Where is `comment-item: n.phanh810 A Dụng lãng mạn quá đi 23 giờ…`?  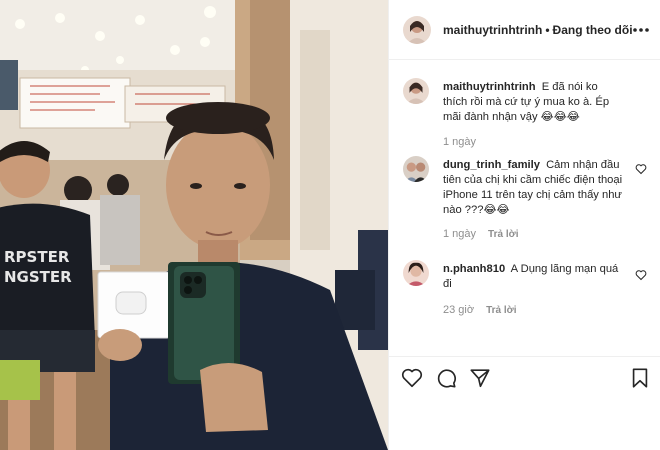 comment-item: n.phanh810 A Dụng lãng mạn quá đi 23 giờ… is located at coordinates (524, 291).